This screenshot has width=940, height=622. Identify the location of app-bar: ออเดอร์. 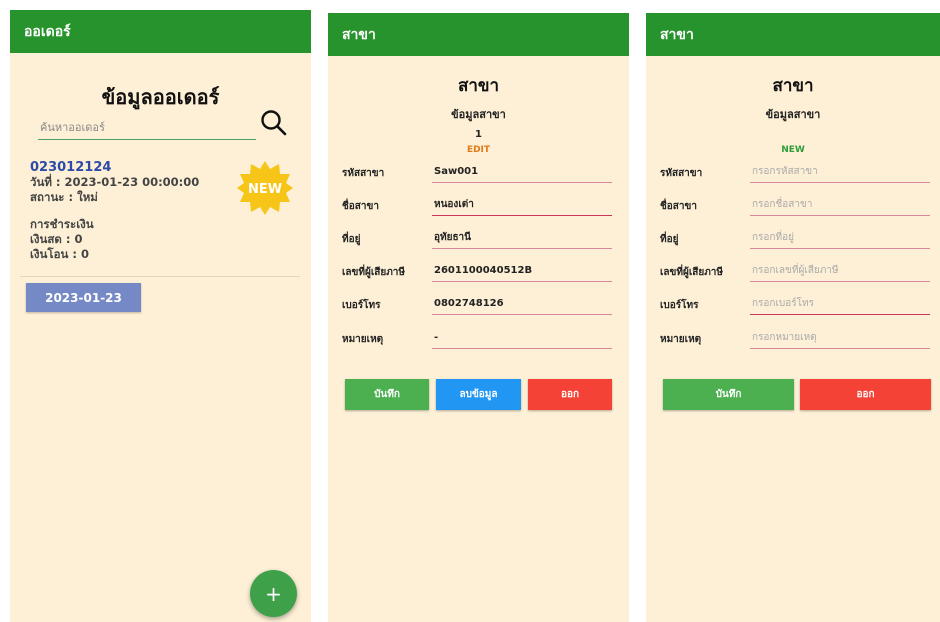
(160, 31).